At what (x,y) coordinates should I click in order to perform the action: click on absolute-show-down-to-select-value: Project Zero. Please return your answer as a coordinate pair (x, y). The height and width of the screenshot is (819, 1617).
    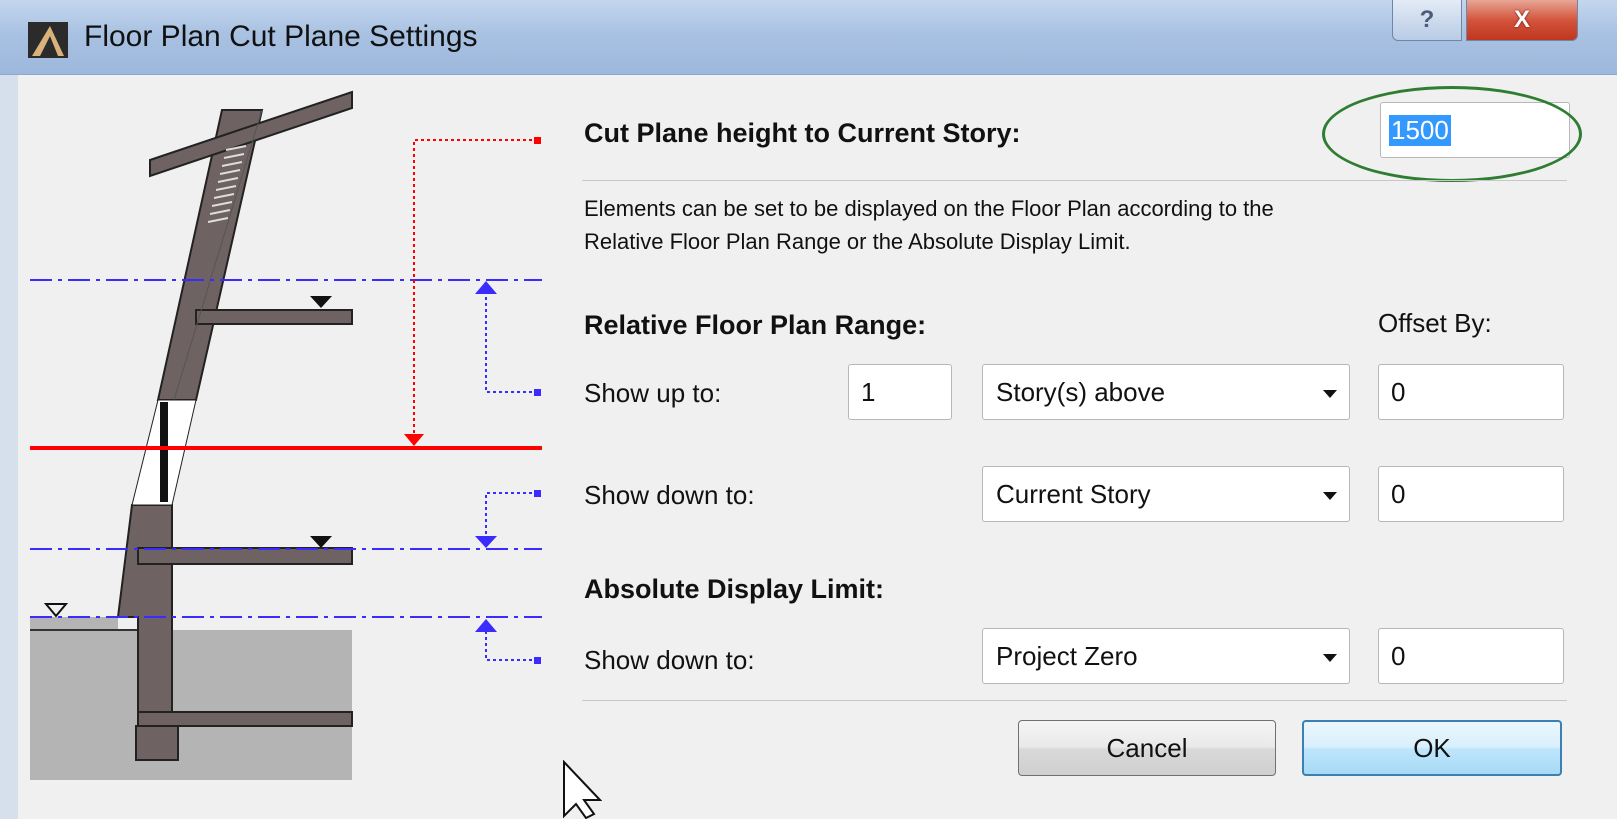
    Looking at the image, I should click on (1067, 655).